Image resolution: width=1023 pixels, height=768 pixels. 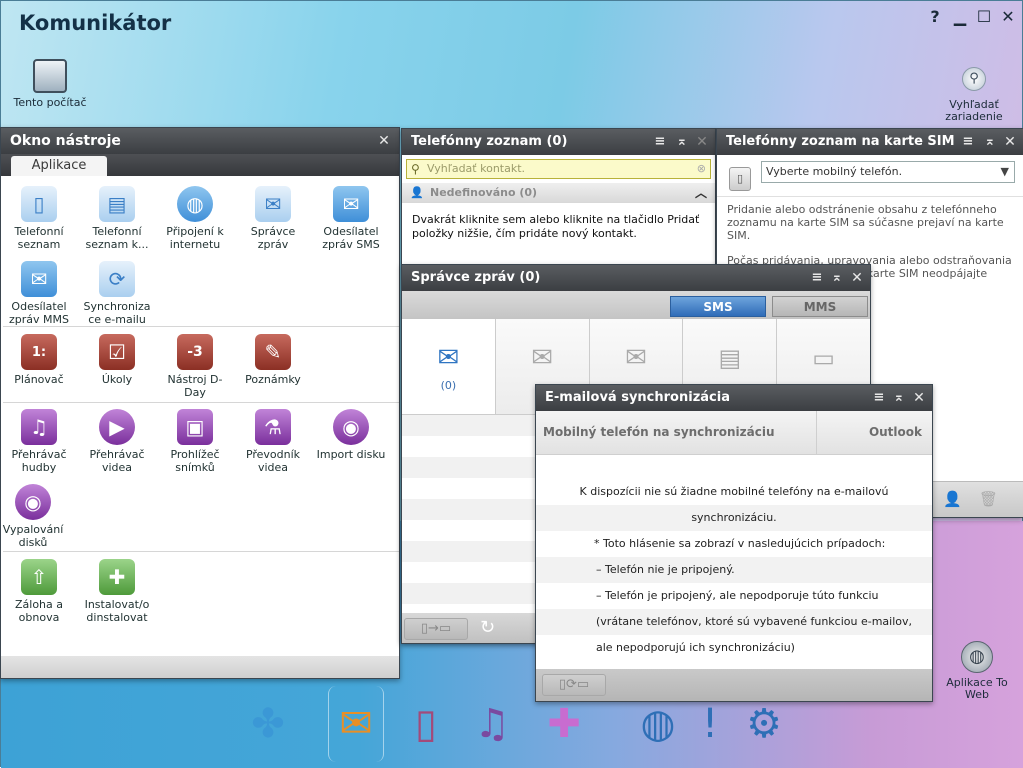 I want to click on app-sms-sender: ✉ Odesílatel zpráv SMS, so click(x=351, y=218).